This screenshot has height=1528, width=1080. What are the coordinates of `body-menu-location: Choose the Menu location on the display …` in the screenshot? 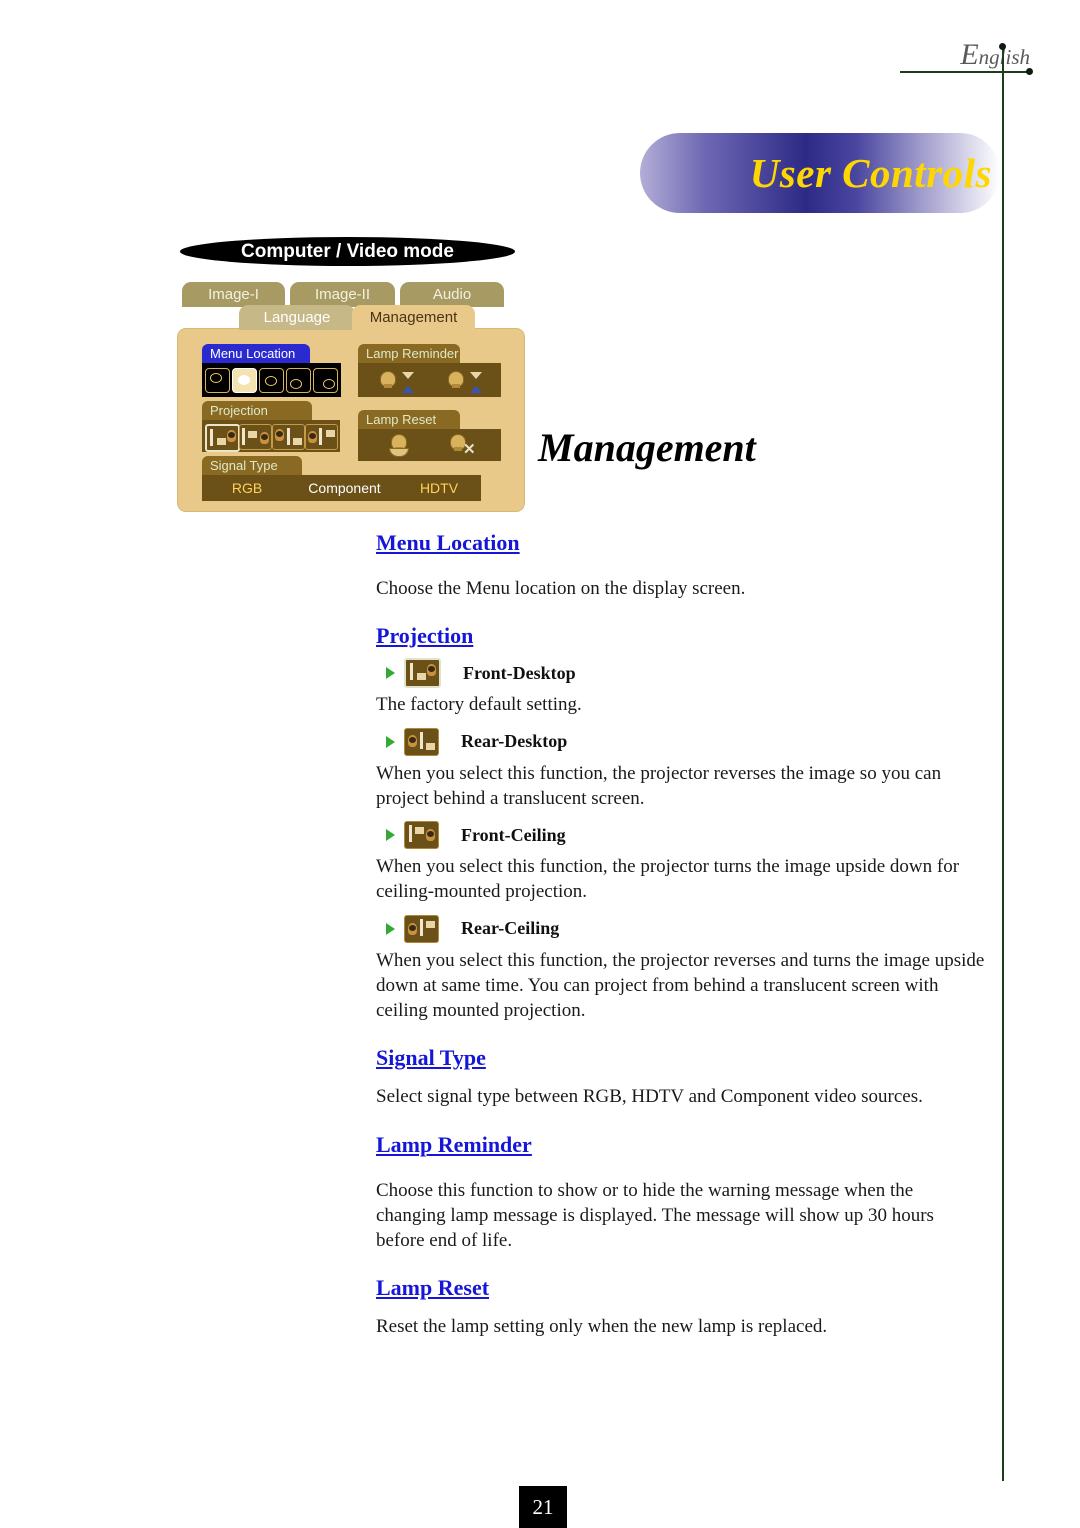 It's located at (561, 588).